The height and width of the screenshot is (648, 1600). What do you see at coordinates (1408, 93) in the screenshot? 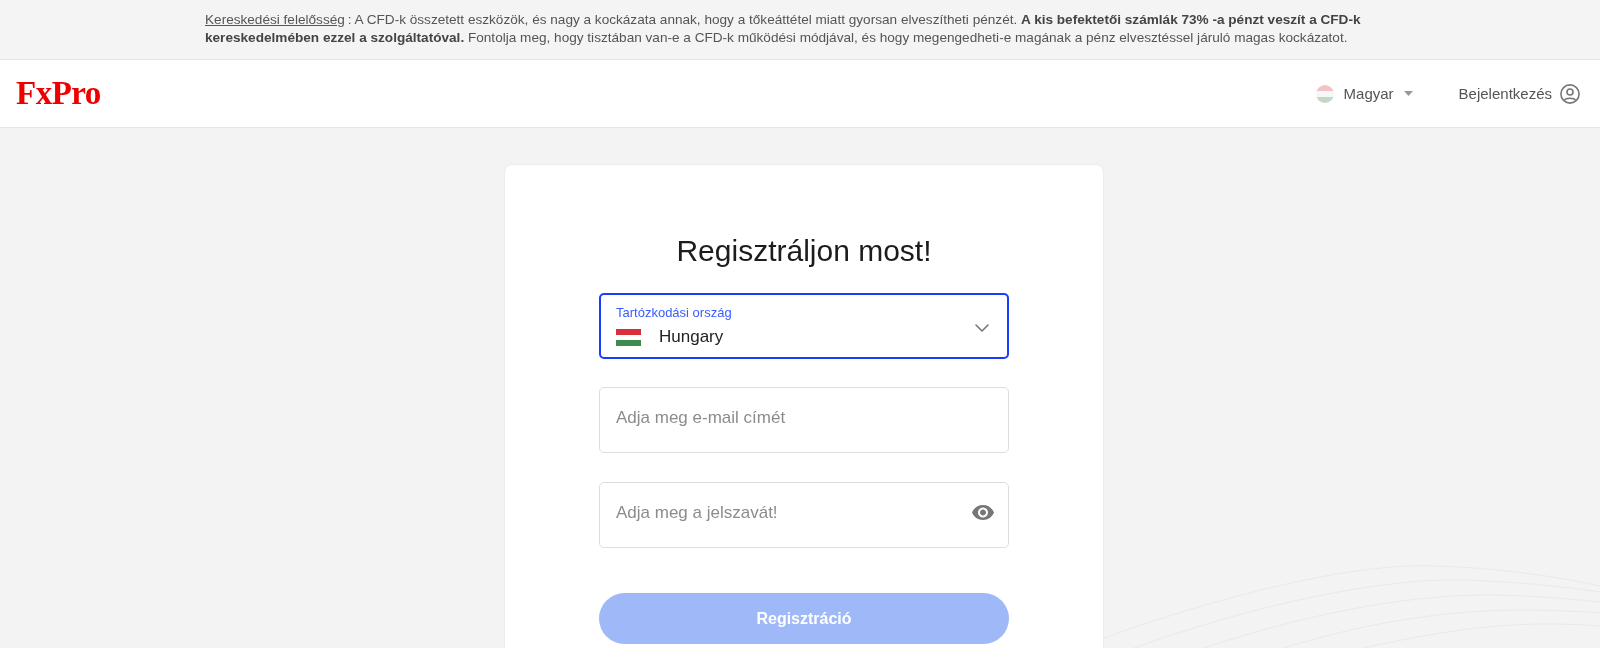
I see `caret-down-icon` at bounding box center [1408, 93].